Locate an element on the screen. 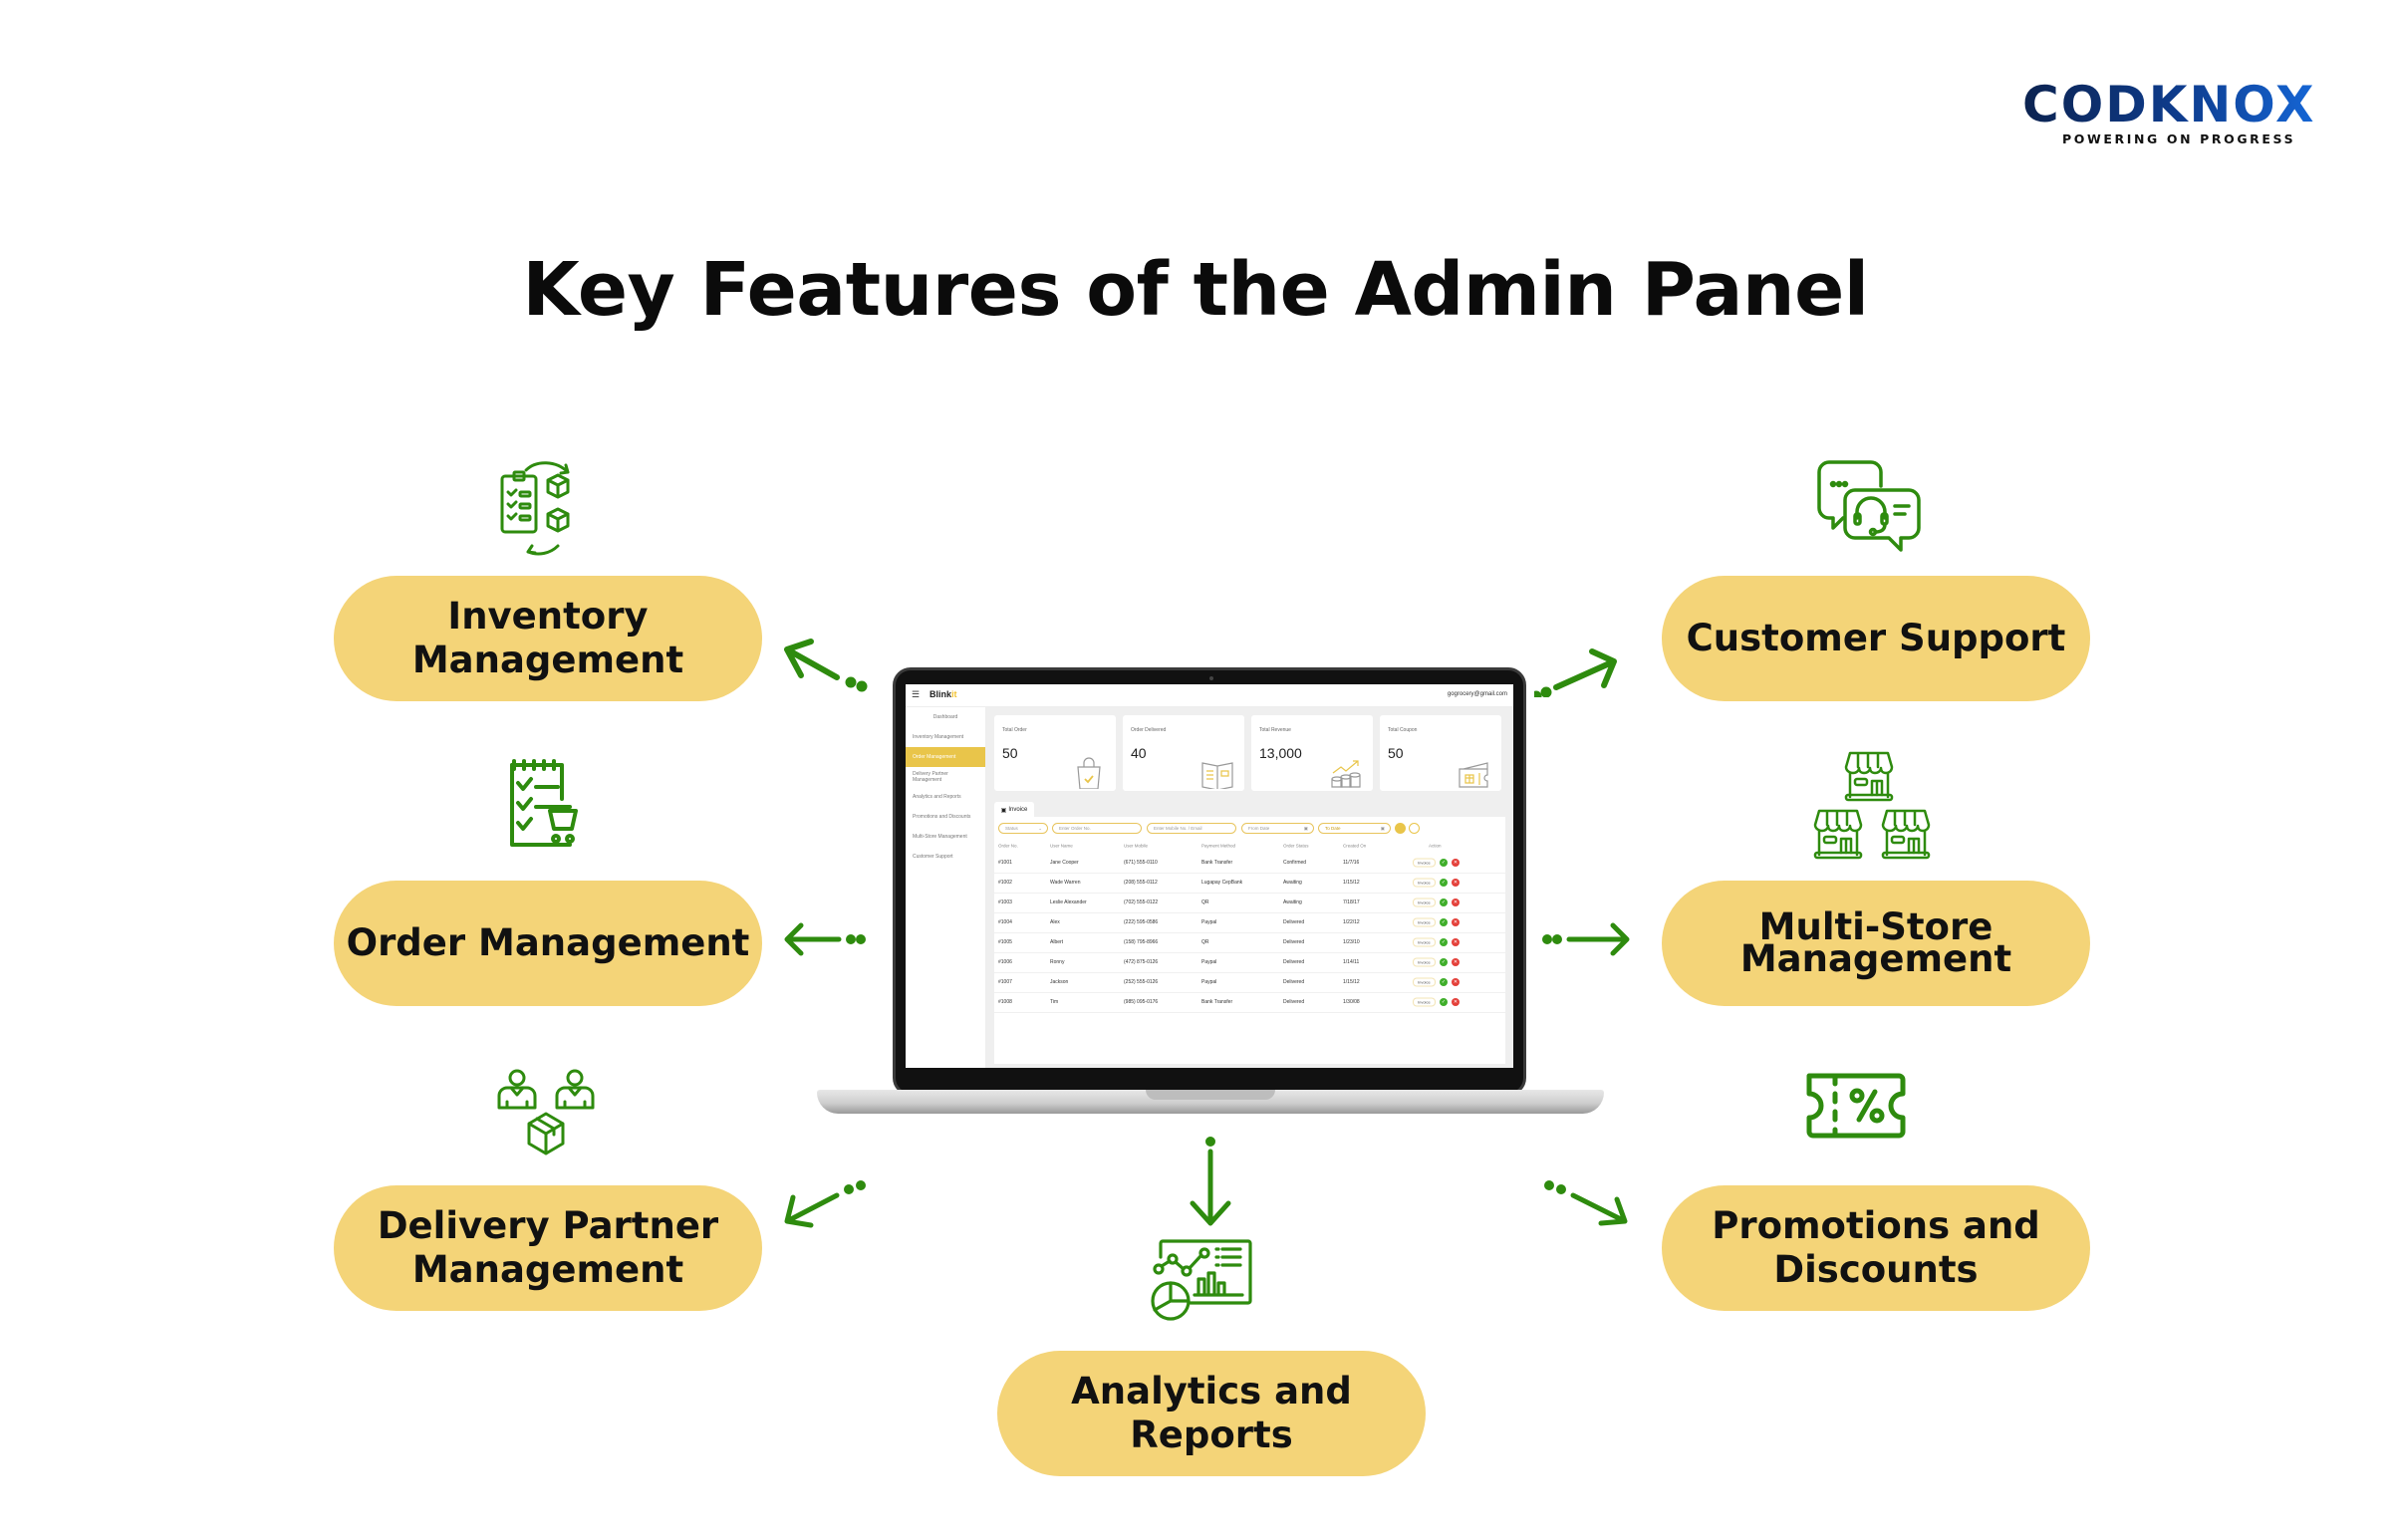 This screenshot has width=2391, height=1540. table-cell: Ronny is located at coordinates (1058, 962).